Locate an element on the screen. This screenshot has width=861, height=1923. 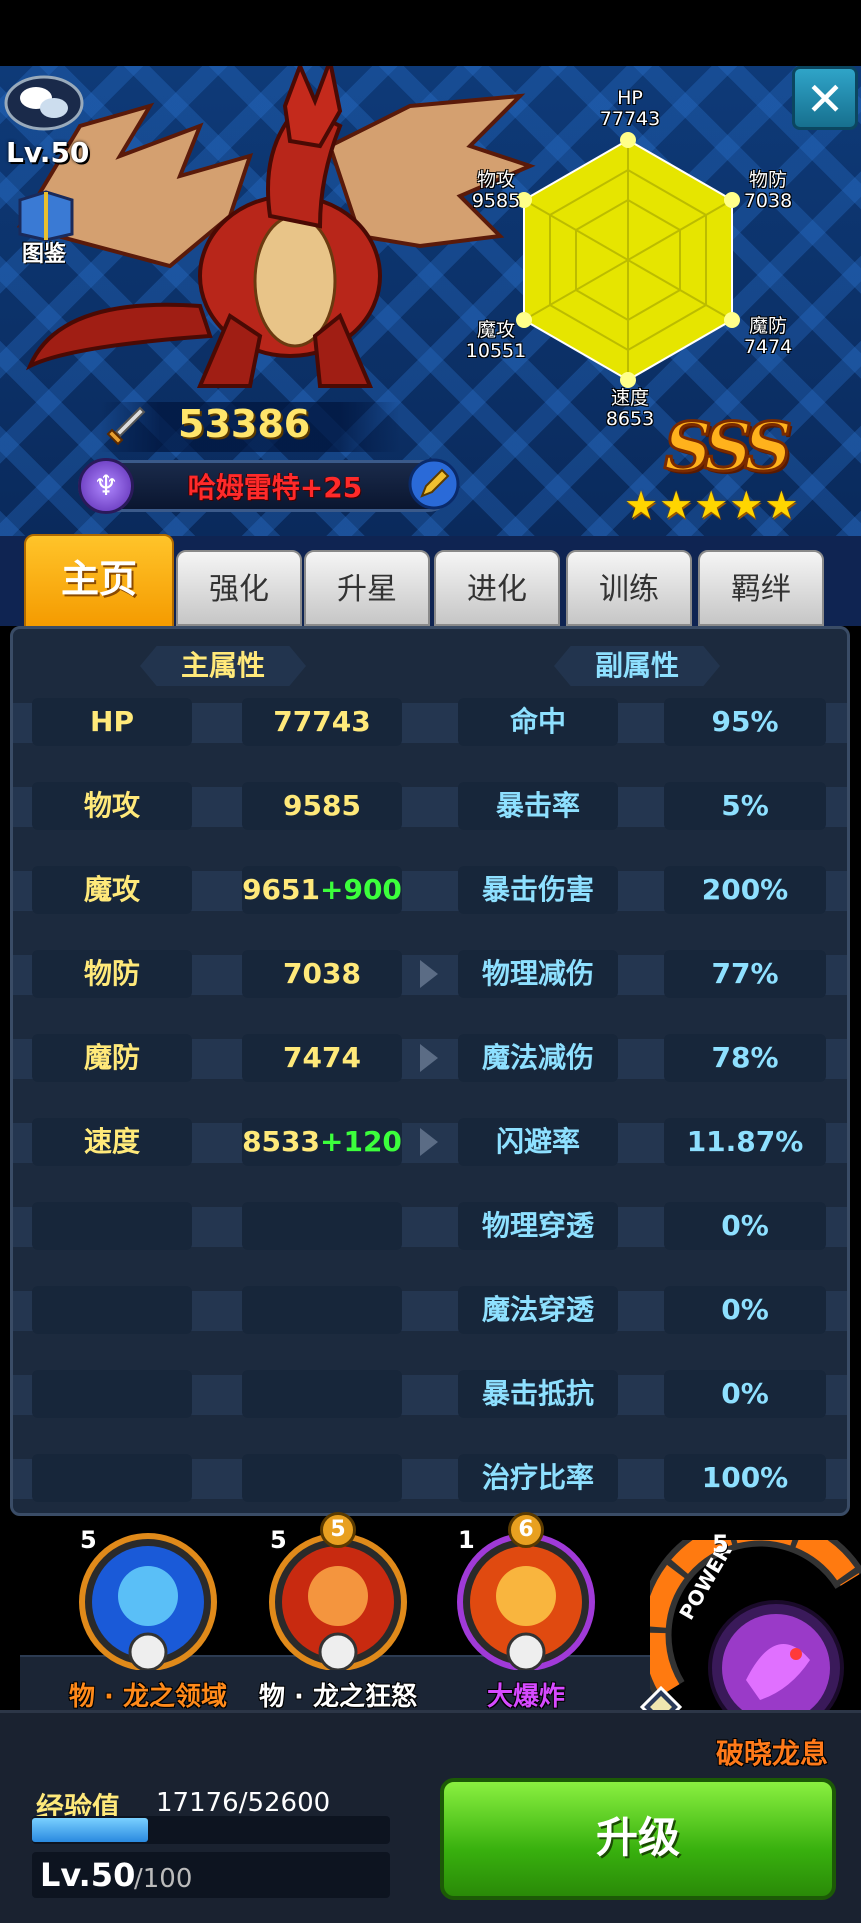
stat-base-value: 77743 is located at coordinates (322, 721).